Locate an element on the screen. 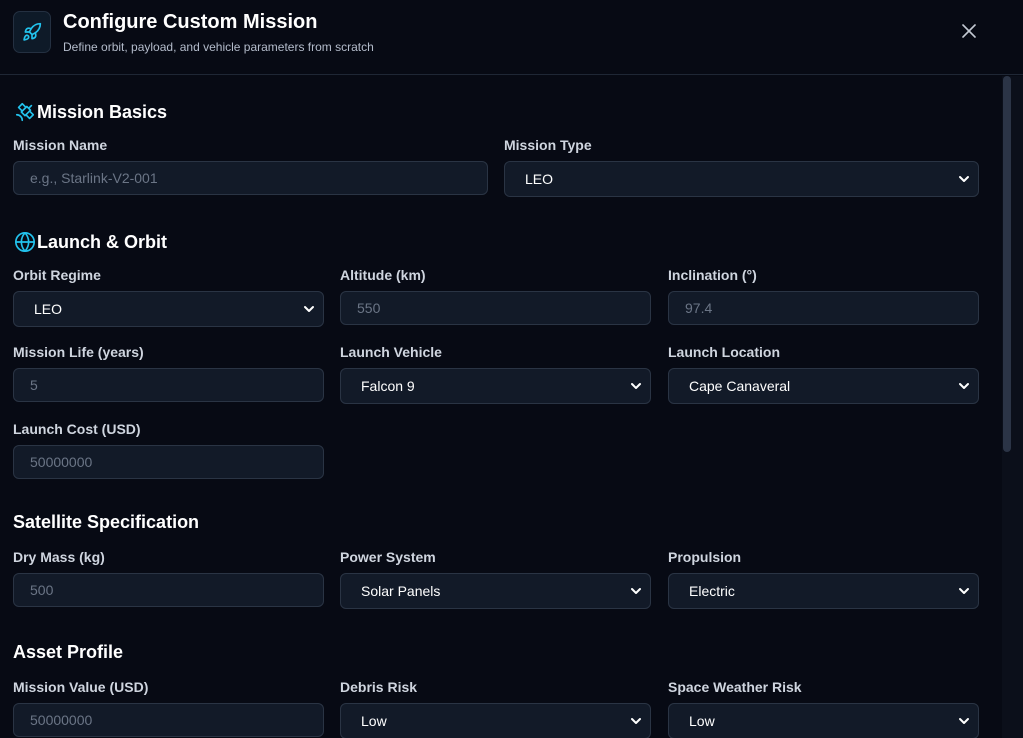 The height and width of the screenshot is (738, 1023). section-mission-basics: Mission Basics is located at coordinates (90, 112).